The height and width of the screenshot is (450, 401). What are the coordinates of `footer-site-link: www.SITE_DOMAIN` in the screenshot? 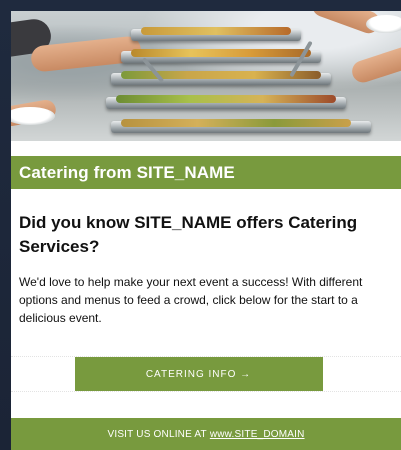 It's located at (257, 434).